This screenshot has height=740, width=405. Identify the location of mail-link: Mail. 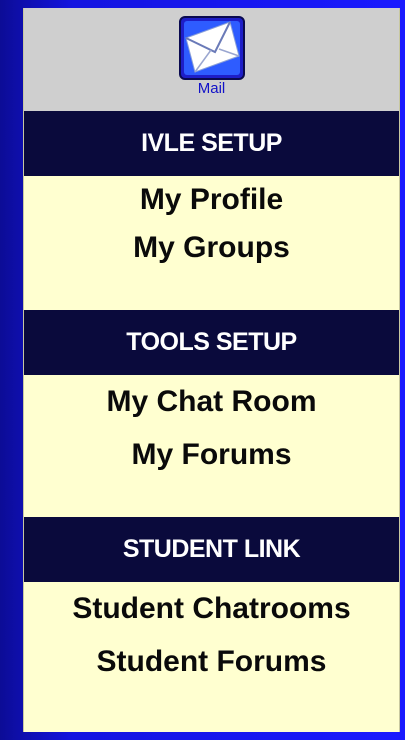
(212, 62).